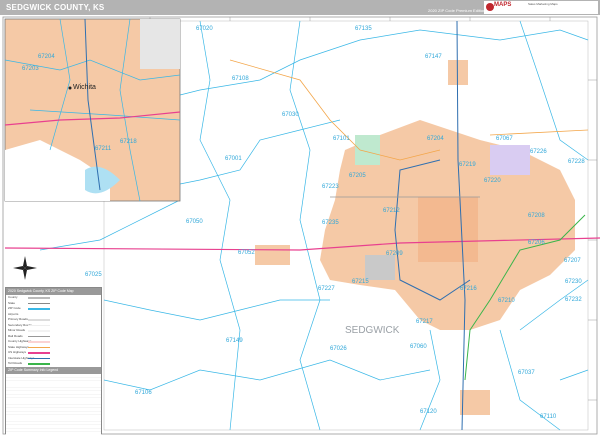 The width and height of the screenshot is (600, 438). Describe the element at coordinates (573, 300) in the screenshot. I see `zip-label: 67232` at that location.